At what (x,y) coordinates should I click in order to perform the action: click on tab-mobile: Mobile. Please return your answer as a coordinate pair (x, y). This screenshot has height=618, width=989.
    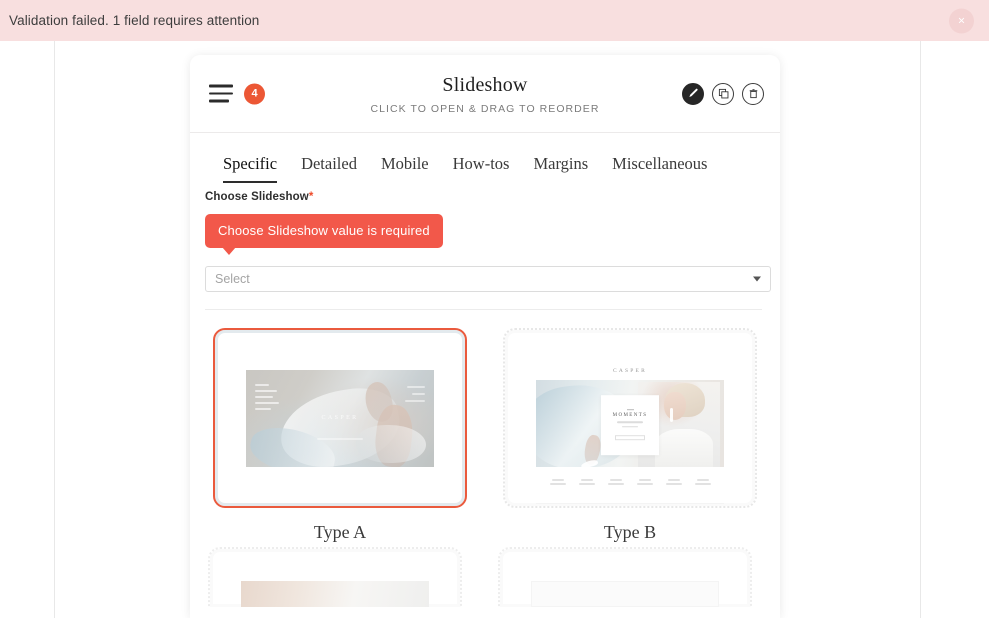
    Looking at the image, I should click on (405, 168).